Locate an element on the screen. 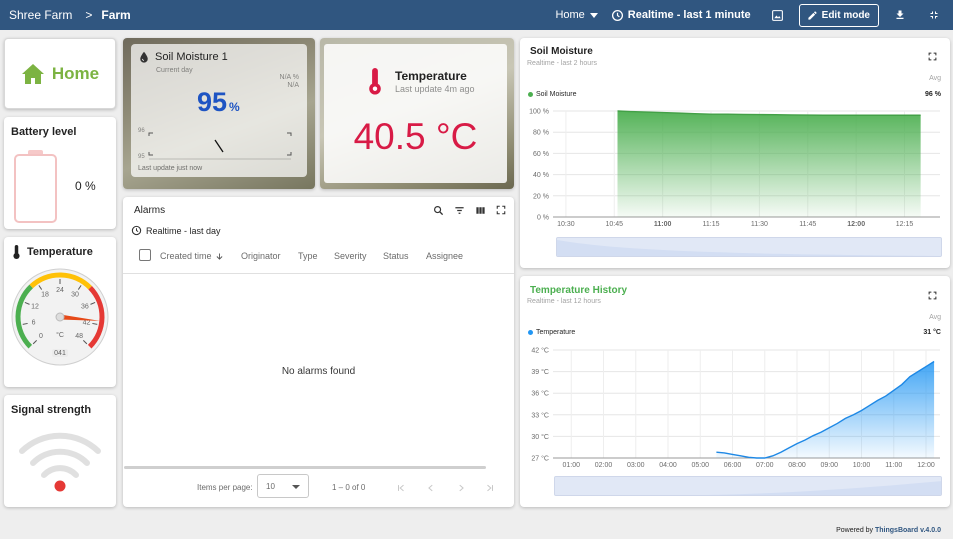 This screenshot has height=539, width=953. download-button is located at coordinates (900, 15).